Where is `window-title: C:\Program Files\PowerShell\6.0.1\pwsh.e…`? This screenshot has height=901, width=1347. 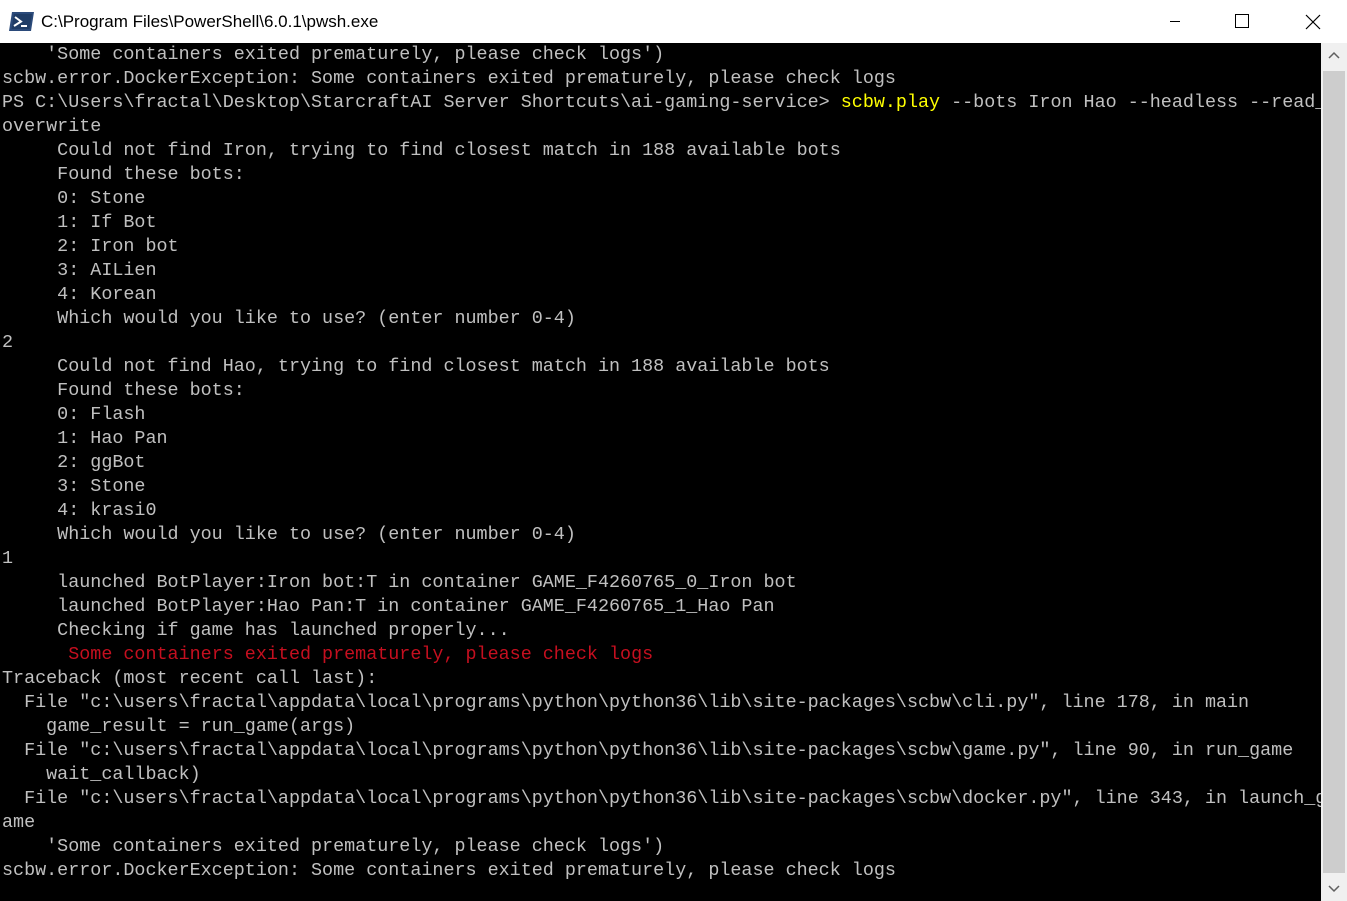
window-title: C:\Program Files\PowerShell\6.0.1\pwsh.e… is located at coordinates (210, 21).